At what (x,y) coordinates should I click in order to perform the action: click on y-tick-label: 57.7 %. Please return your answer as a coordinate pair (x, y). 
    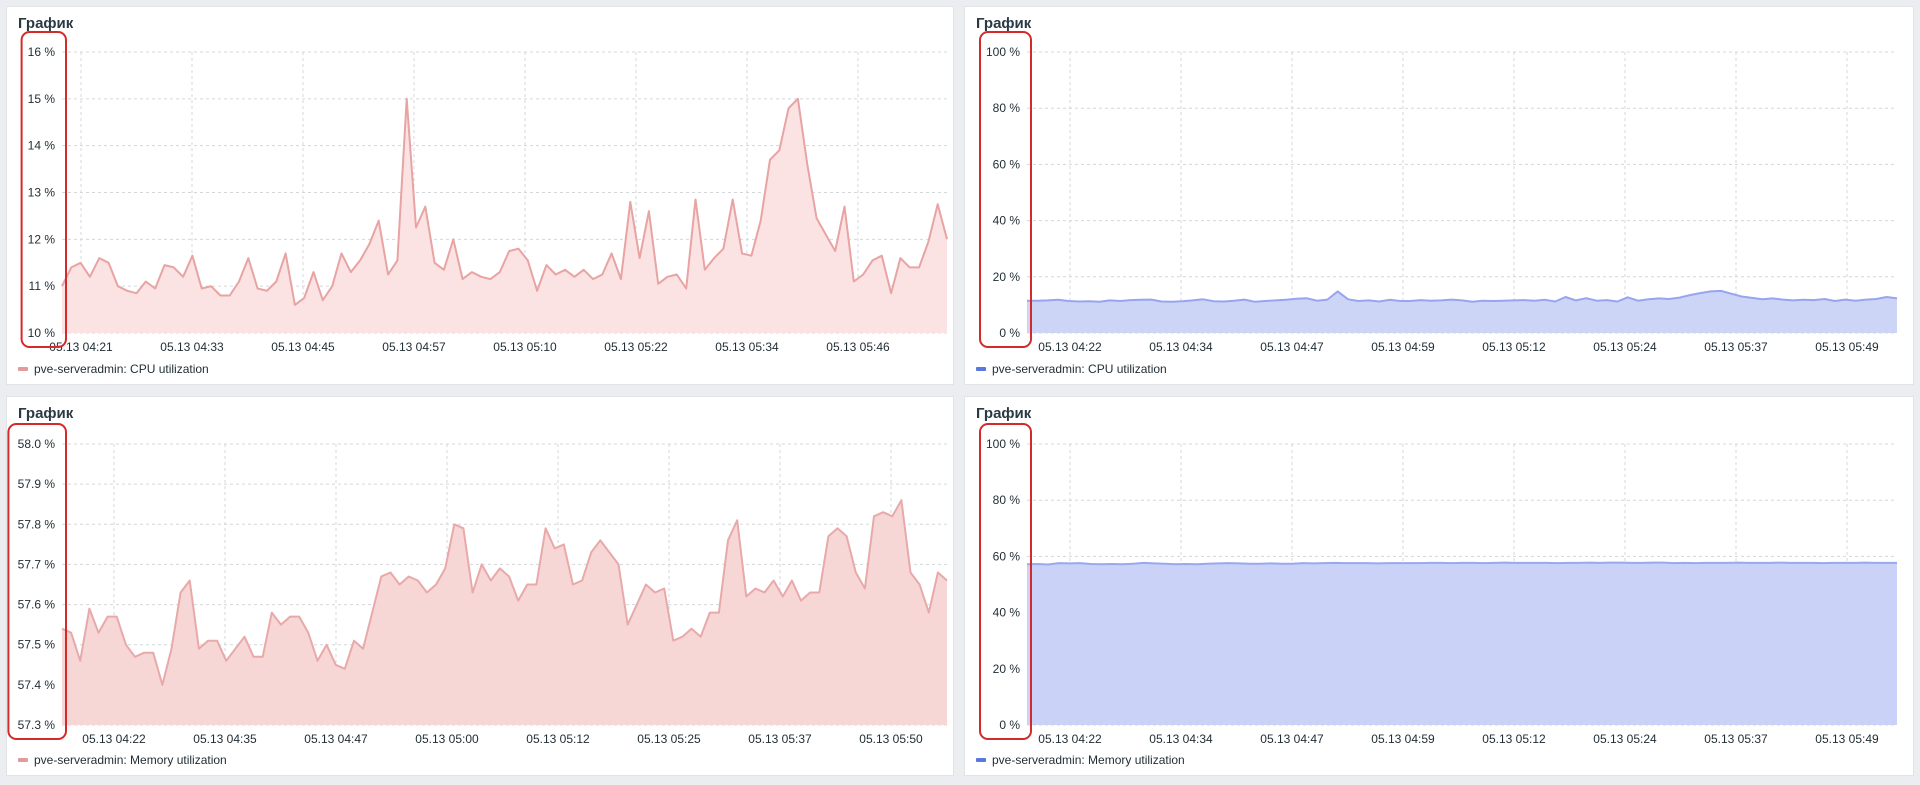
    Looking at the image, I should click on (37, 564).